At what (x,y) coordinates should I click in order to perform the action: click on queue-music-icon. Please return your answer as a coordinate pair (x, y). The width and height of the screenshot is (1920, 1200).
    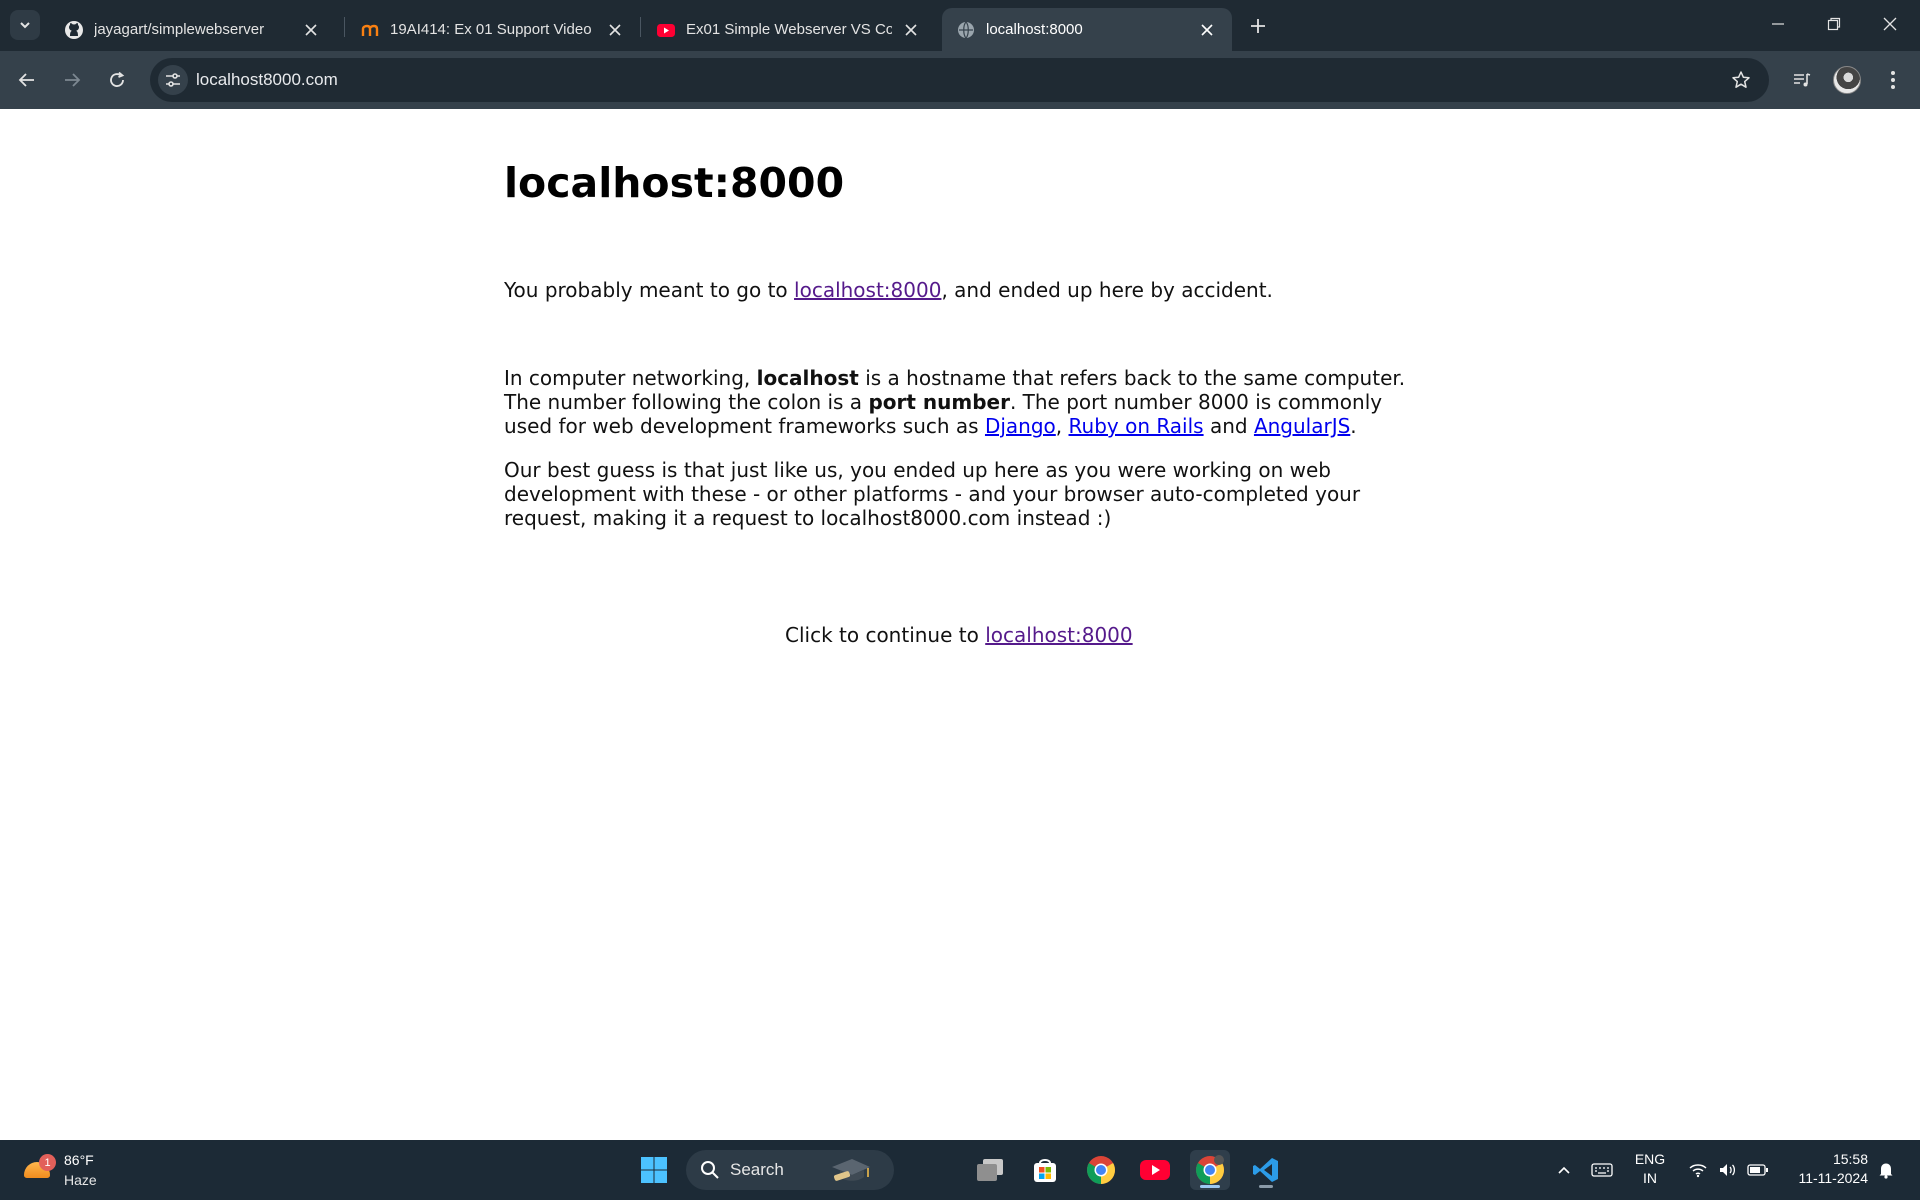
    Looking at the image, I should click on (1802, 80).